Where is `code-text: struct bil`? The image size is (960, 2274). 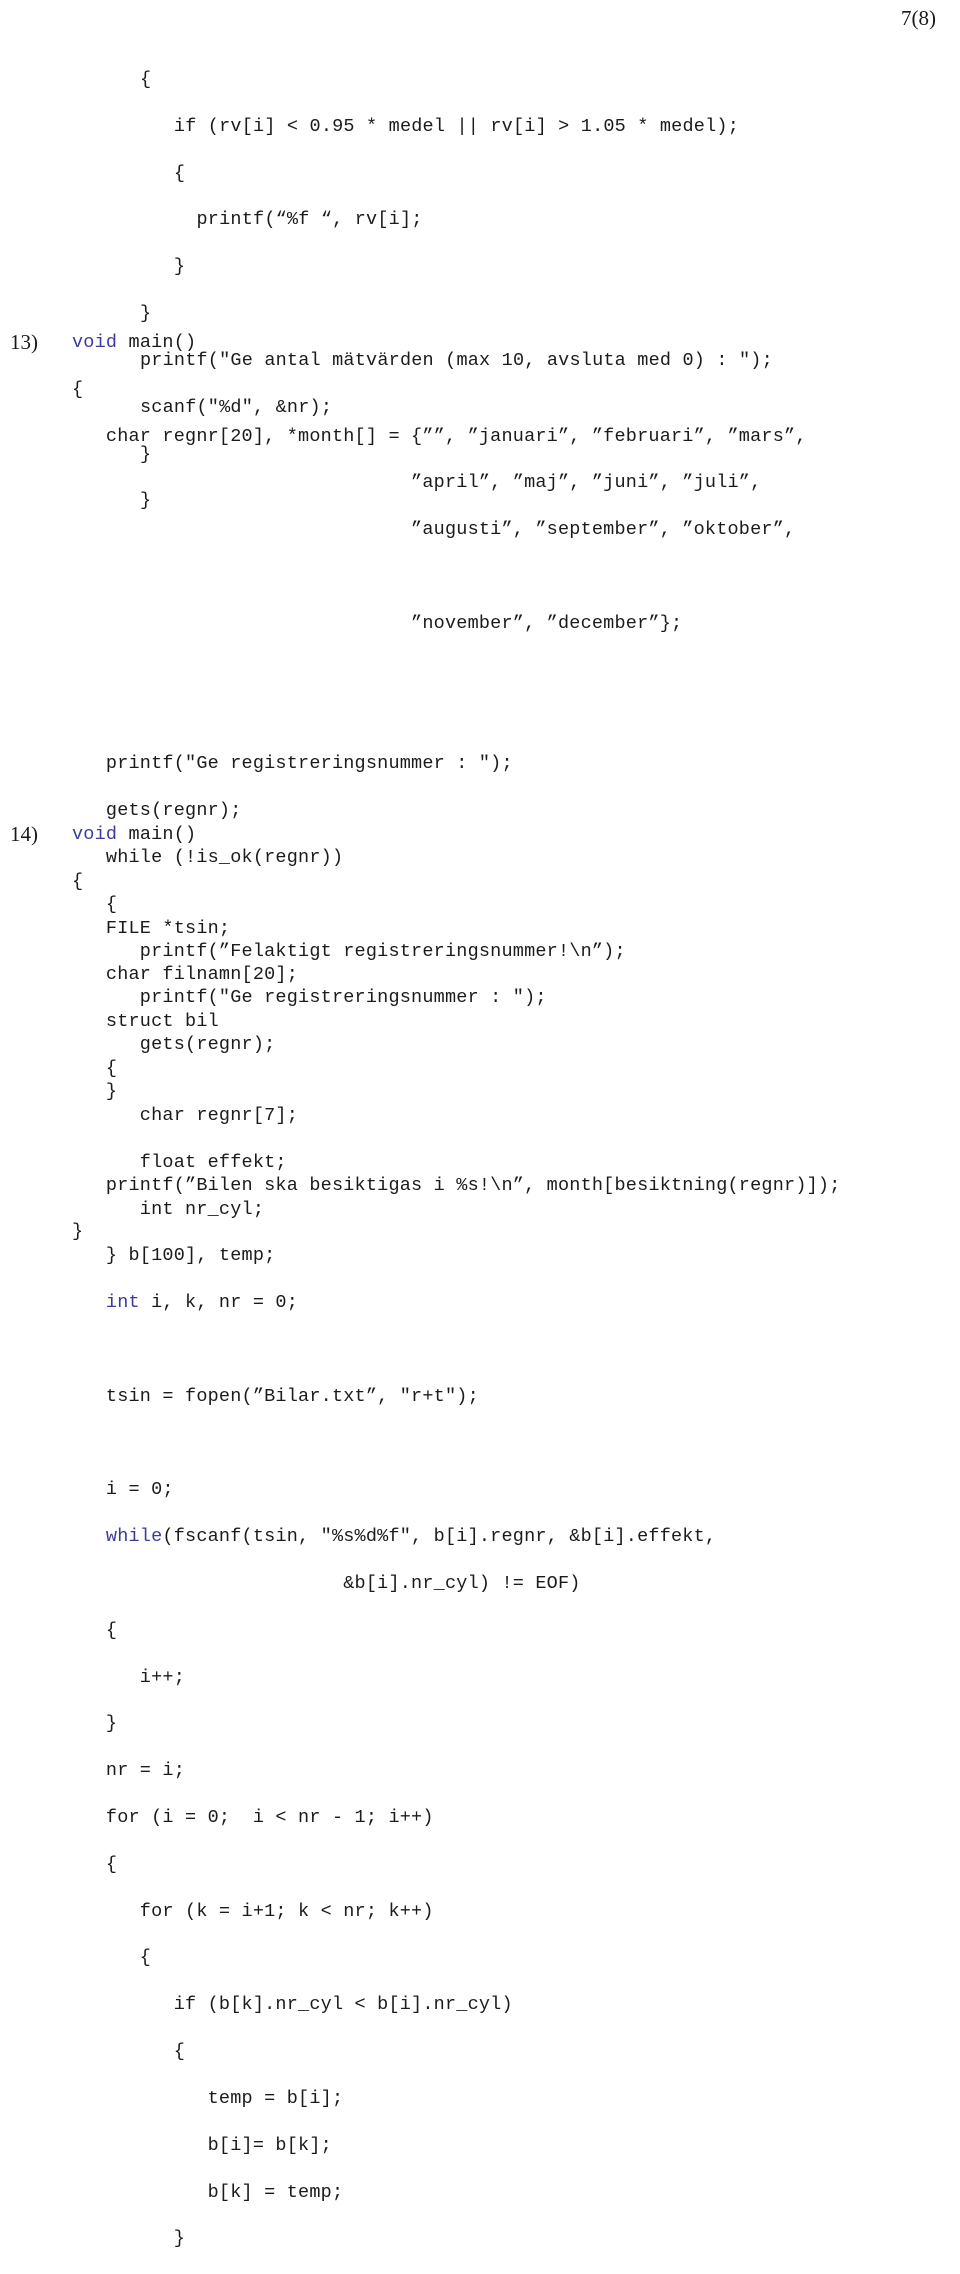
code-text: struct bil is located at coordinates (145, 1022).